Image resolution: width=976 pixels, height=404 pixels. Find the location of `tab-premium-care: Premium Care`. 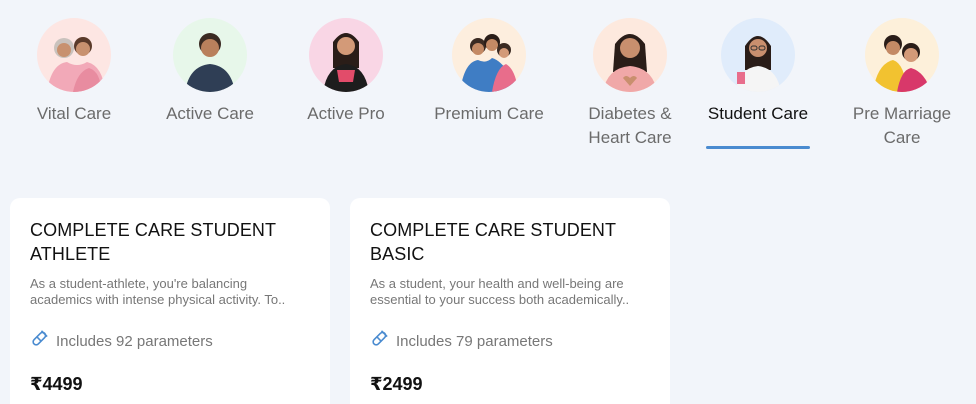

tab-premium-care: Premium Care is located at coordinates (489, 72).